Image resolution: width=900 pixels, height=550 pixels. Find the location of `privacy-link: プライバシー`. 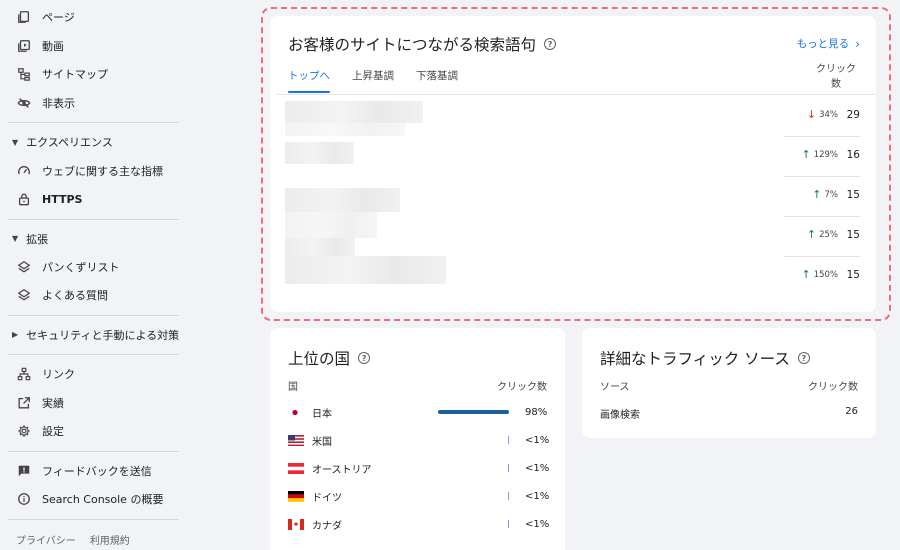

privacy-link: プライバシー is located at coordinates (46, 539).